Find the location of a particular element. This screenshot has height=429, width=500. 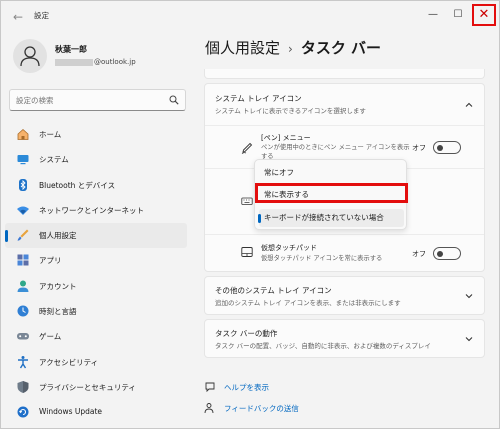

search-input is located at coordinates (91, 100).